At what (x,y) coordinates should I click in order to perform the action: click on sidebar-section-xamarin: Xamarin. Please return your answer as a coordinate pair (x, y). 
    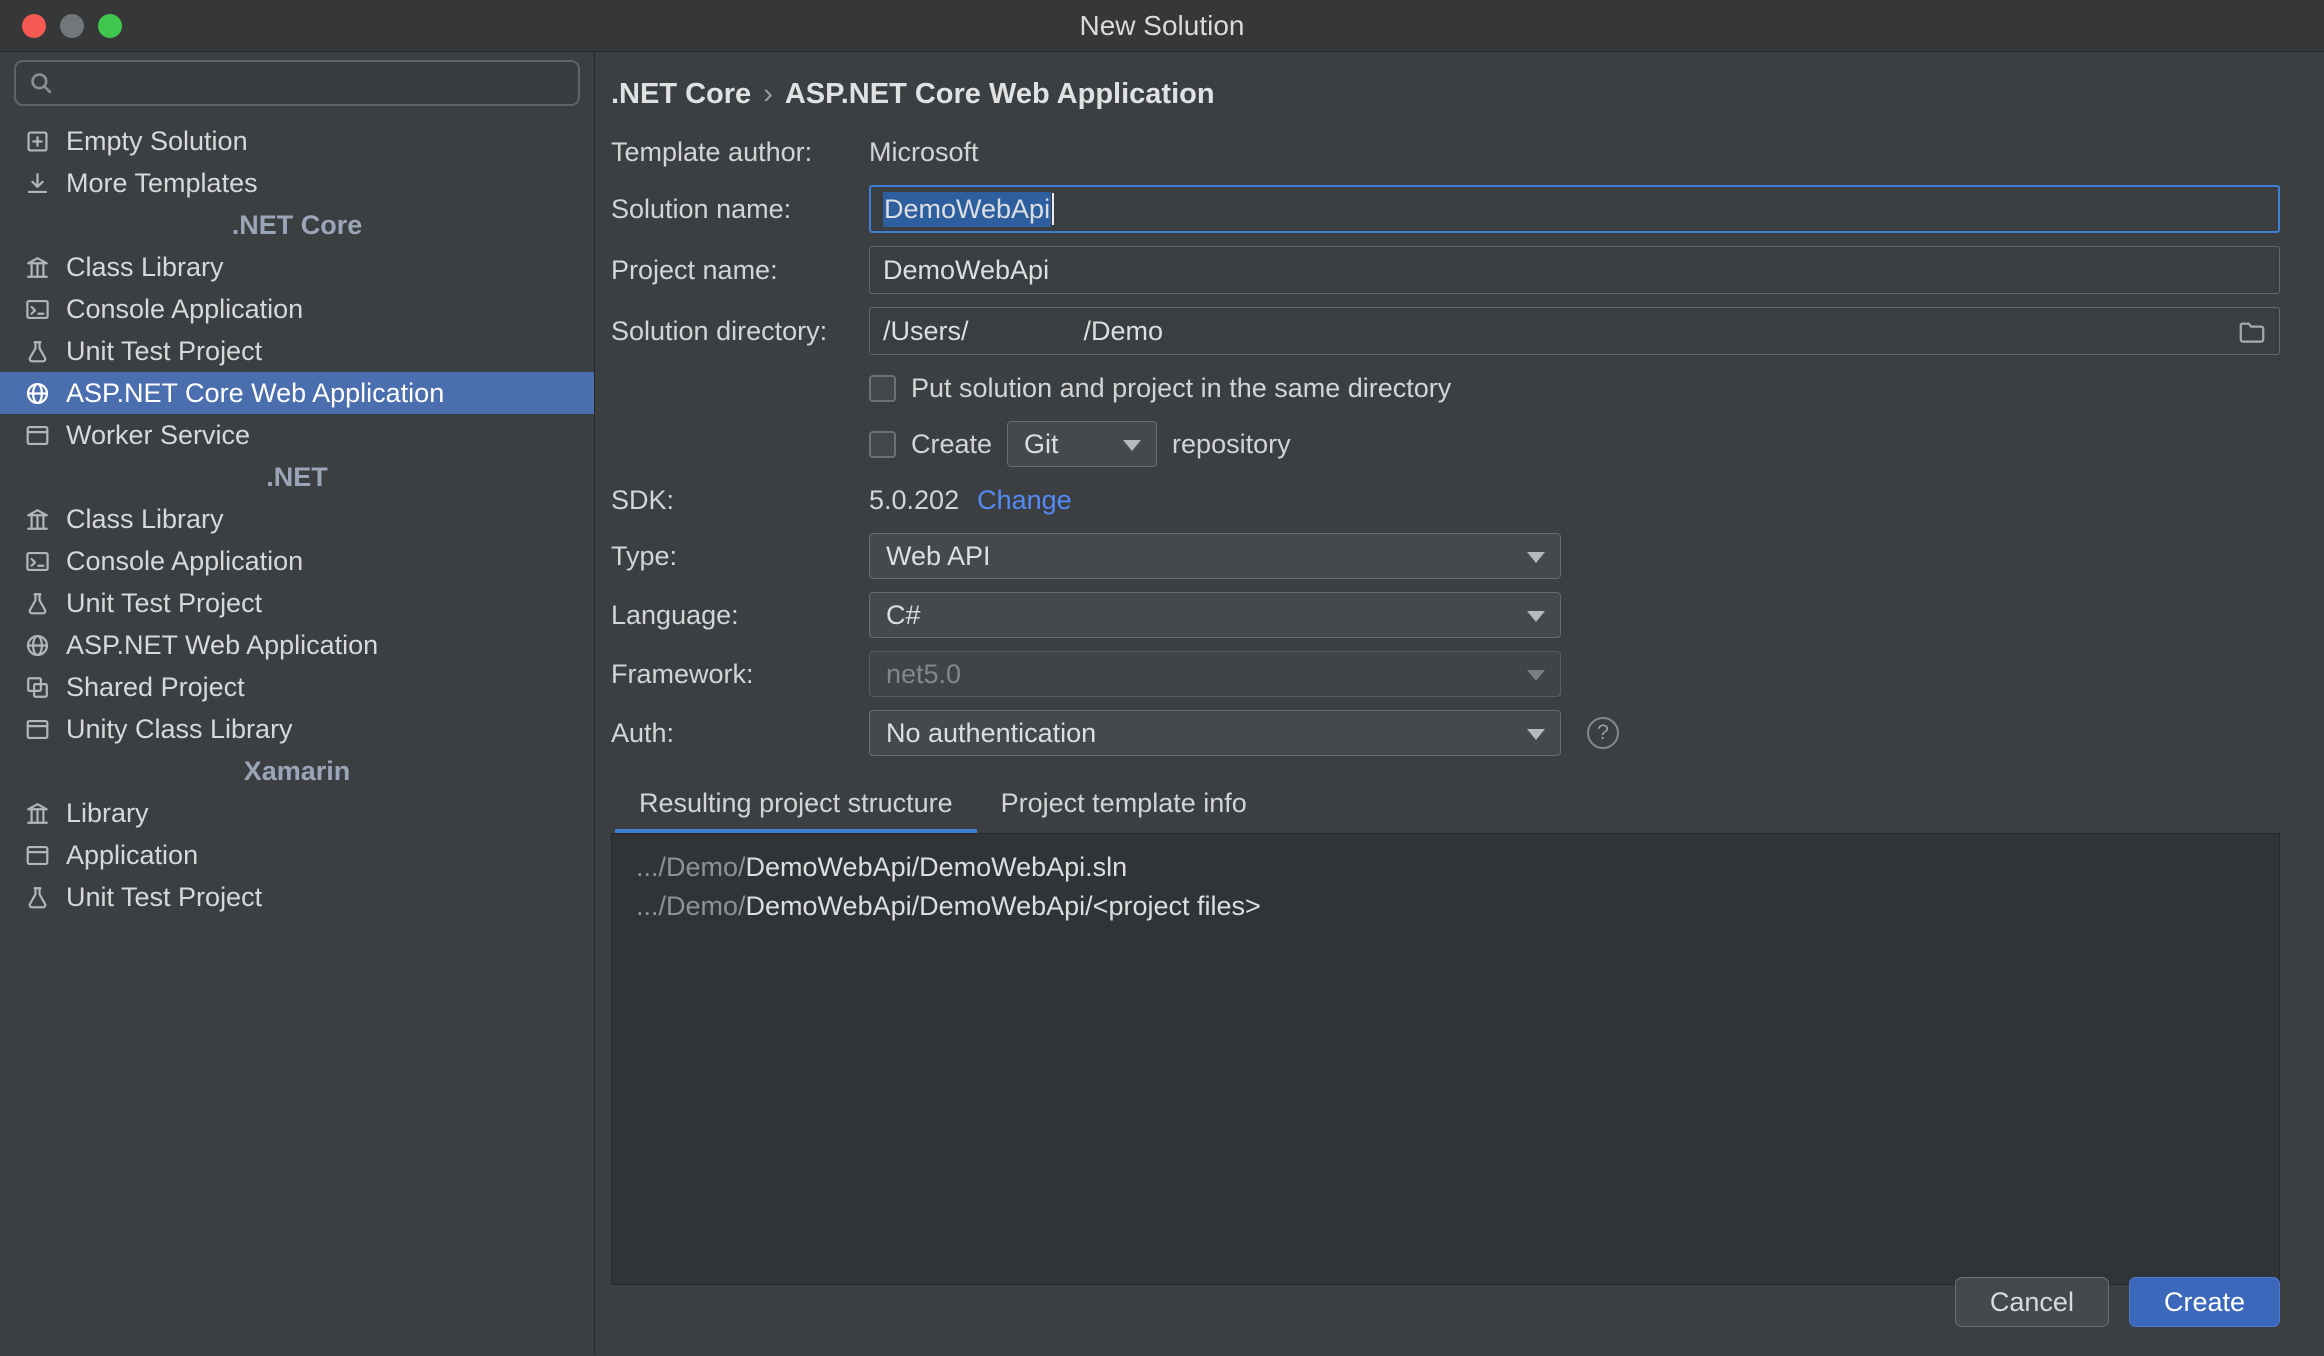
    Looking at the image, I should click on (297, 770).